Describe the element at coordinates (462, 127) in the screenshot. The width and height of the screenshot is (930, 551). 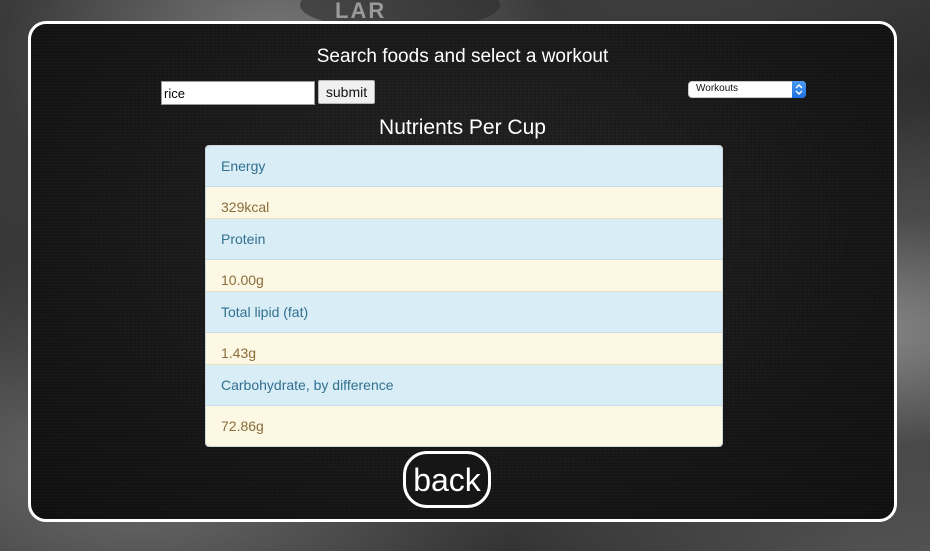
I see `nutrients-heading: Nutrients Per Cup` at that location.